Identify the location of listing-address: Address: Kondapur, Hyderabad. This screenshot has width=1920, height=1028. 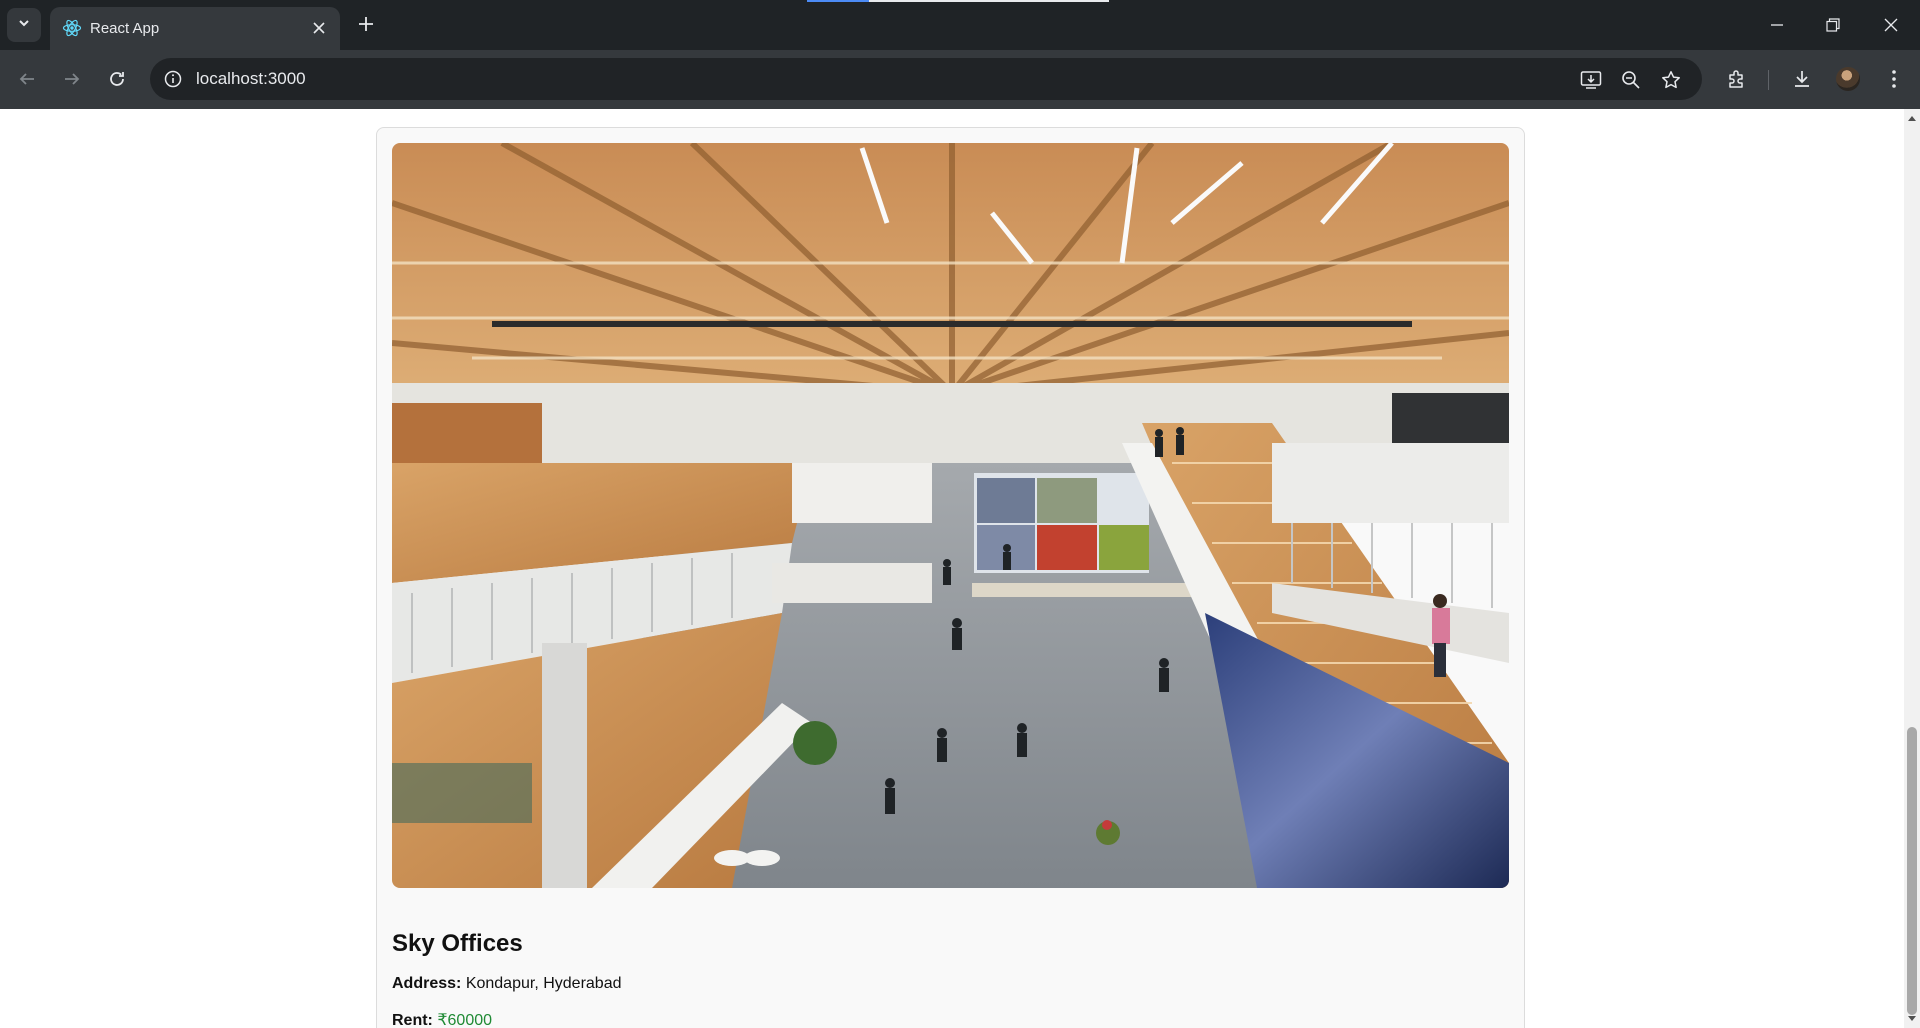
(506, 984).